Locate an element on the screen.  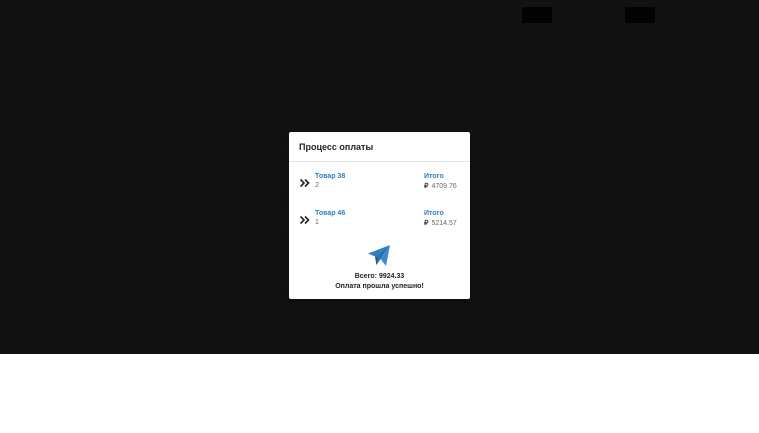
item-total-value: ₽4709.76 is located at coordinates (440, 186).